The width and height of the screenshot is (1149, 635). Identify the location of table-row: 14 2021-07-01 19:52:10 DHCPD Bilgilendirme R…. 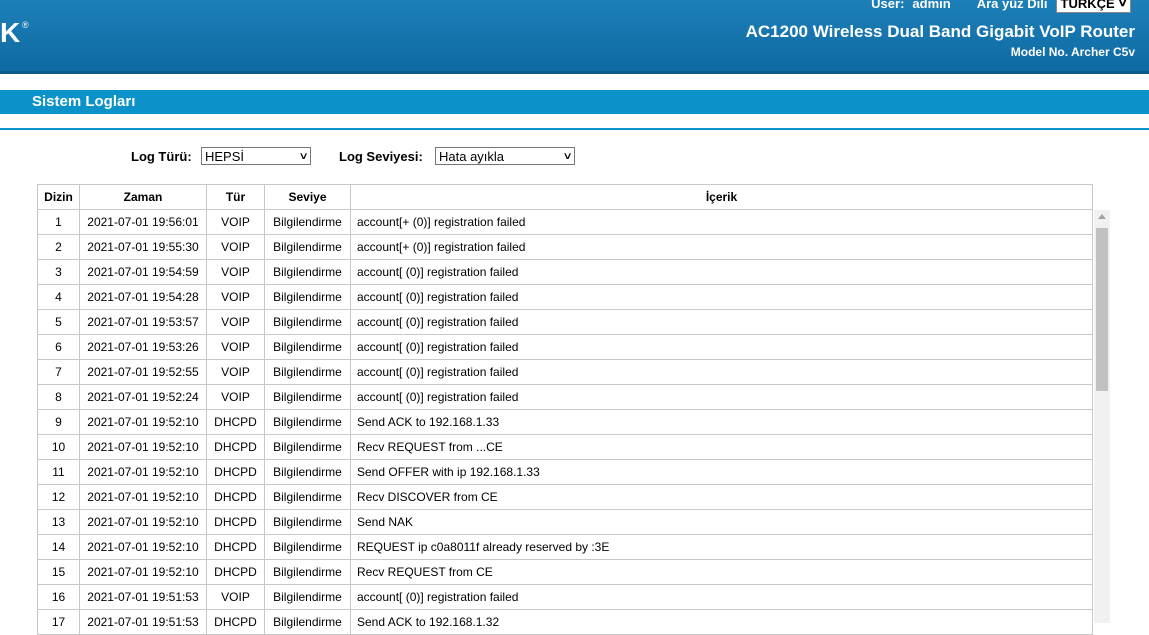
(565, 547).